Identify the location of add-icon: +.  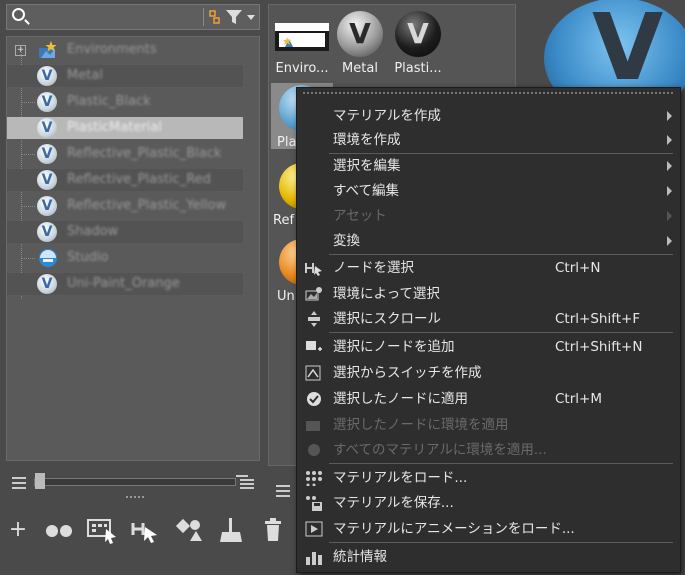
(18, 530).